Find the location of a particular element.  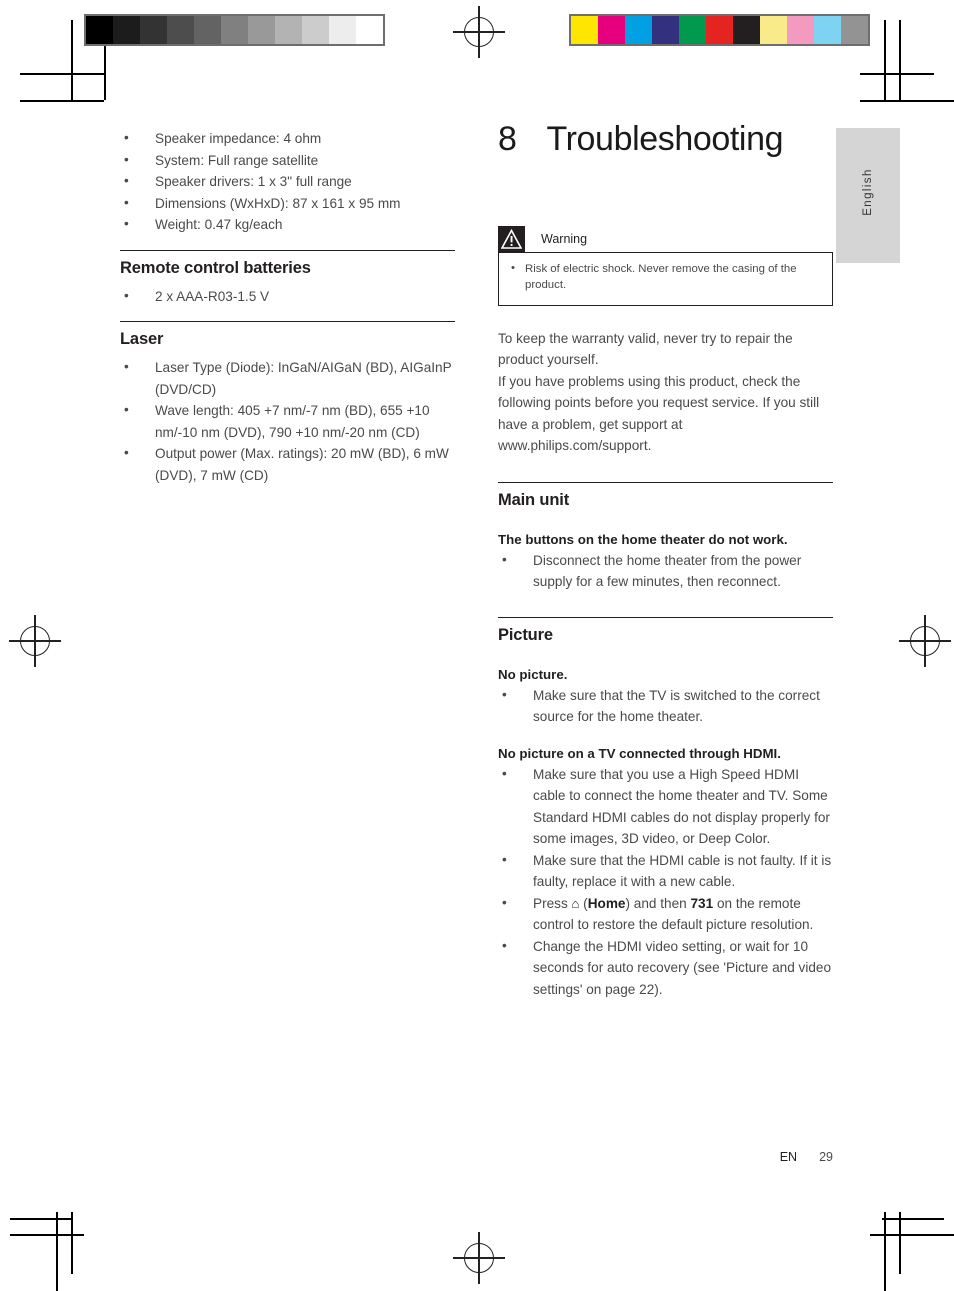

chapter-number: 8 is located at coordinates (507, 139).